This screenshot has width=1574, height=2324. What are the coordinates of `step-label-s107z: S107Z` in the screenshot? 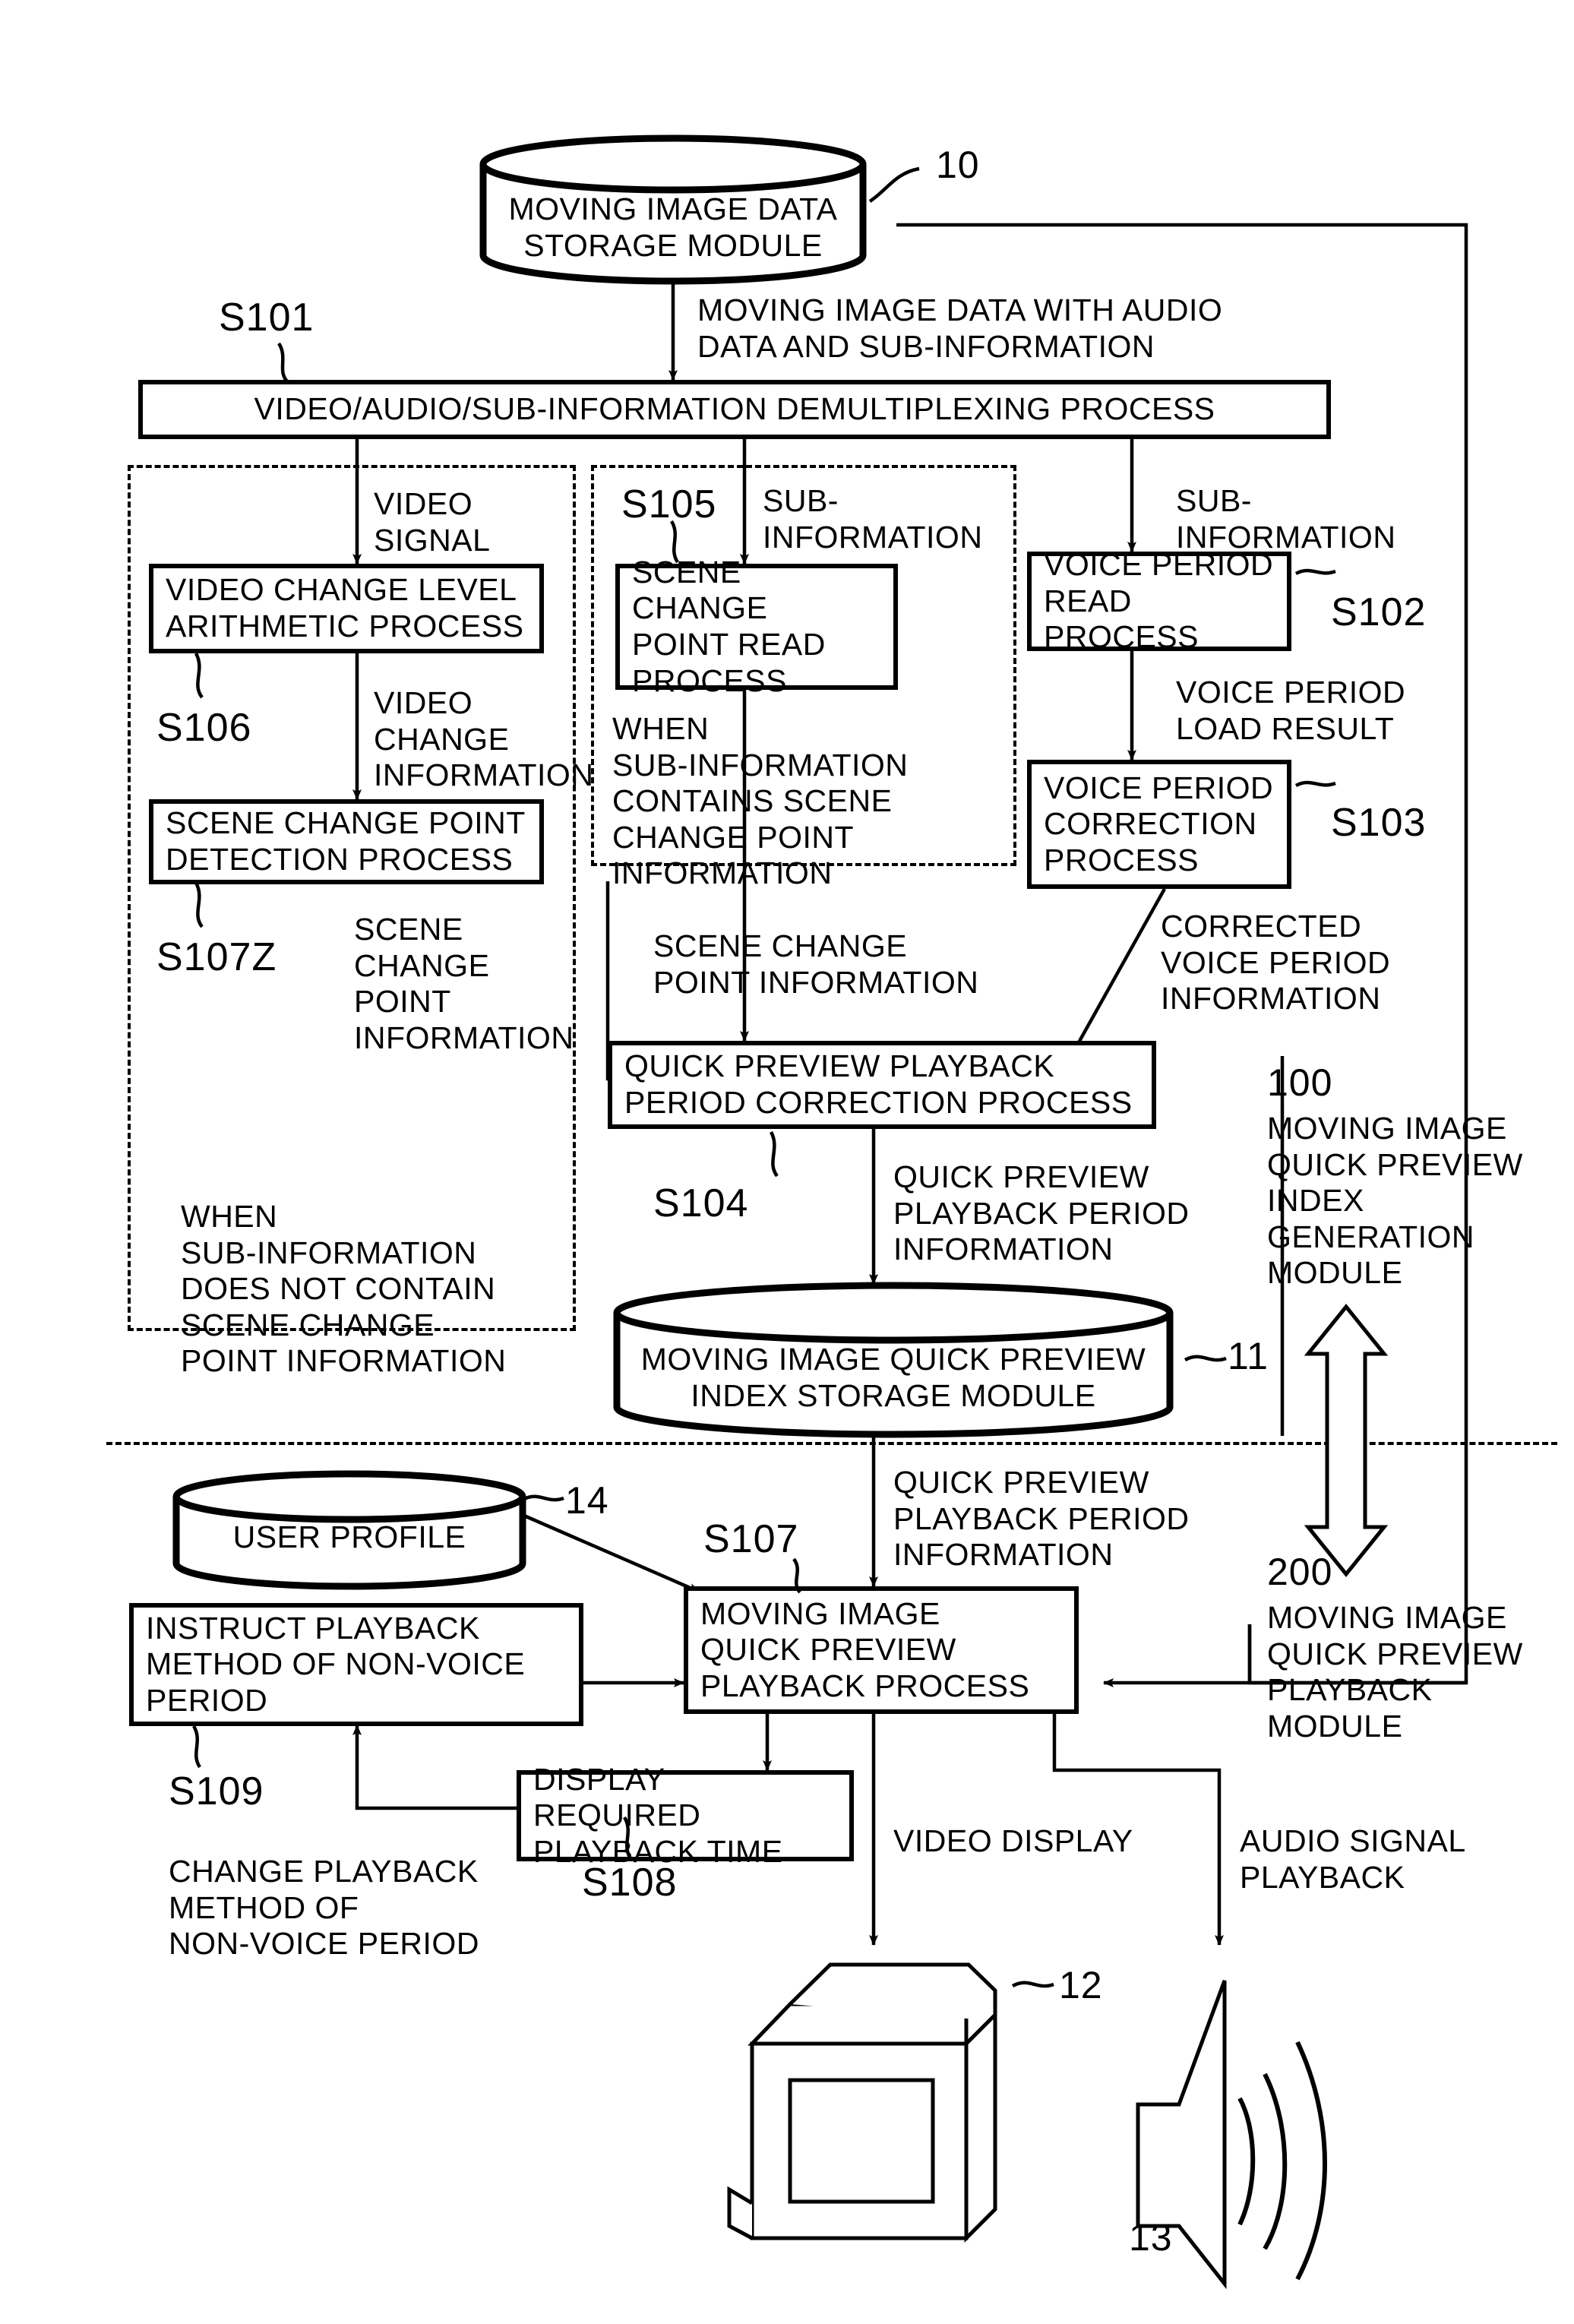 It's located at (216, 957).